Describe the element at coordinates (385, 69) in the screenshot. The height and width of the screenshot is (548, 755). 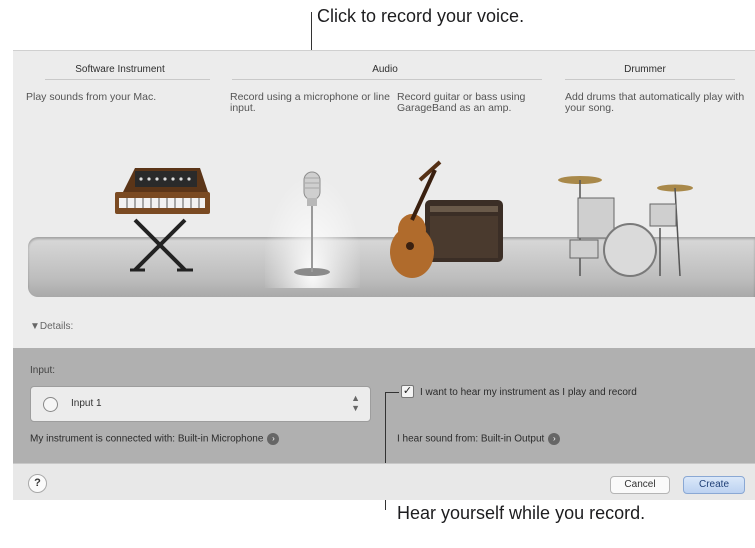
I see `category-audio-title: Audio` at that location.